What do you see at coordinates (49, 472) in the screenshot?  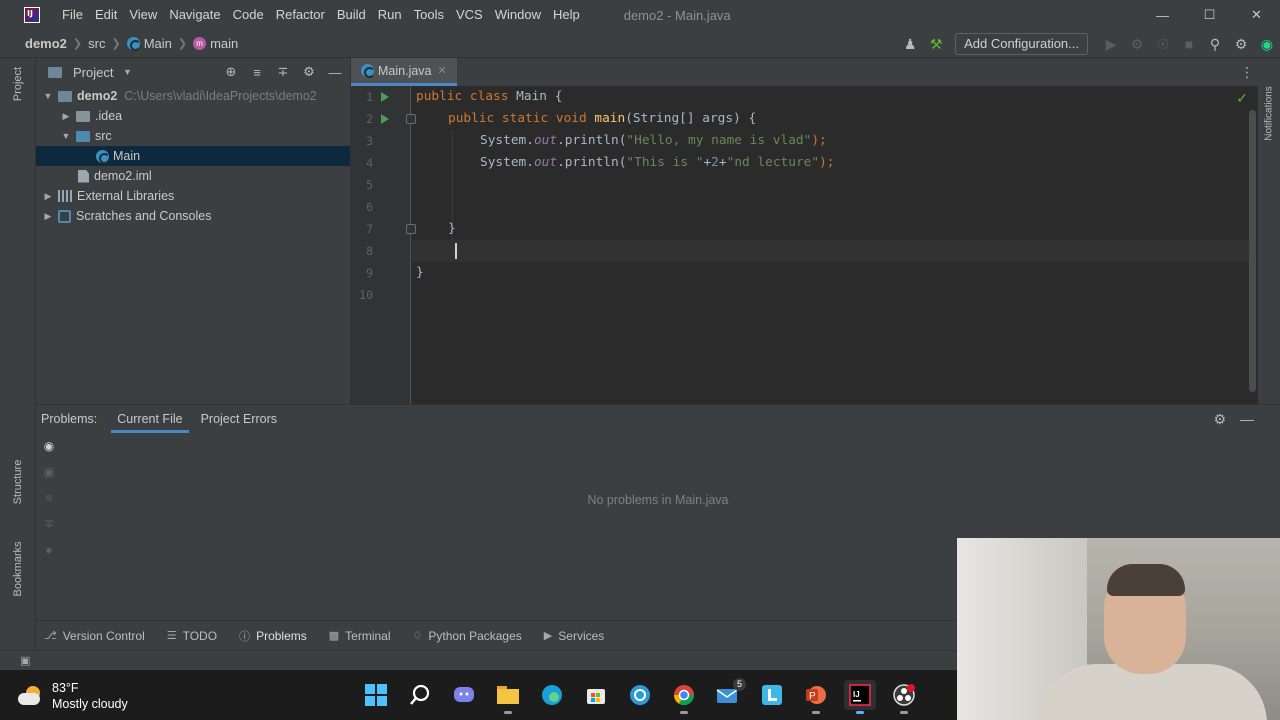 I see `preview-icon: ▣` at bounding box center [49, 472].